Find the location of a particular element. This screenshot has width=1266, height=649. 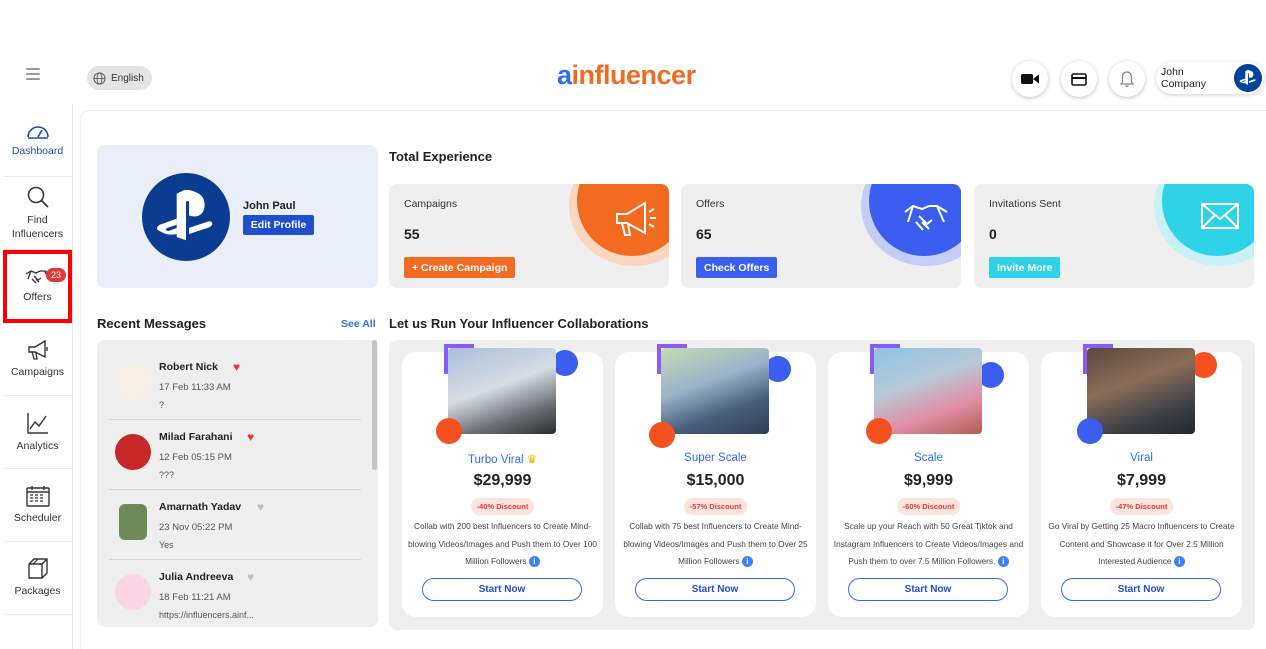

playstation-logo-icon is located at coordinates (1247, 77).